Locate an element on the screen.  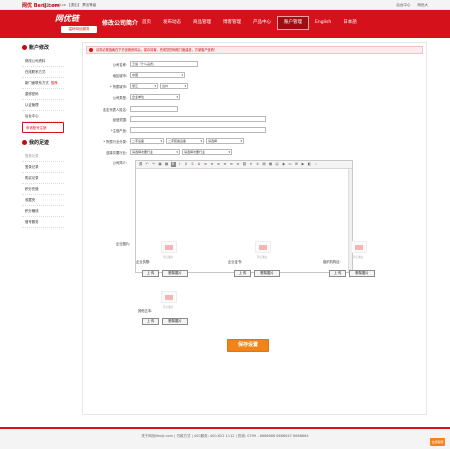
company-type-select: 企业单位 is located at coordinates (155, 97).